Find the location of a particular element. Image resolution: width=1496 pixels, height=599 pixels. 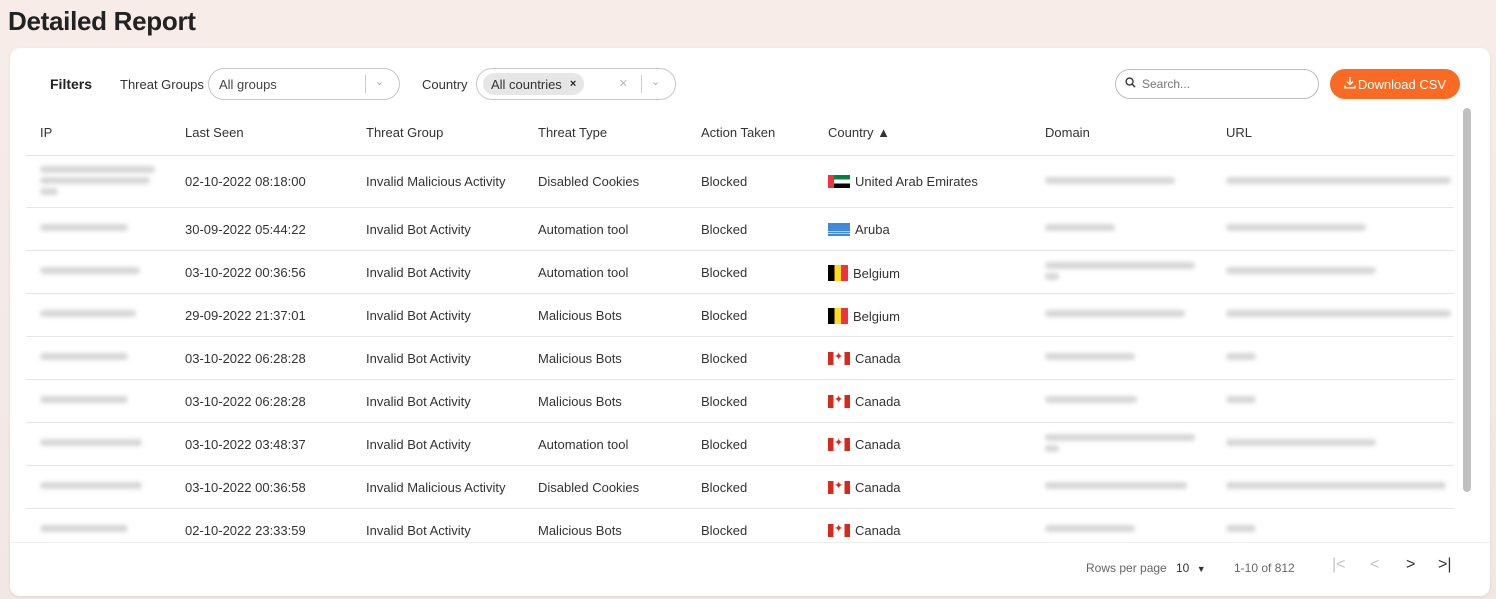

download-csv-button: Download CSV is located at coordinates (1395, 84).